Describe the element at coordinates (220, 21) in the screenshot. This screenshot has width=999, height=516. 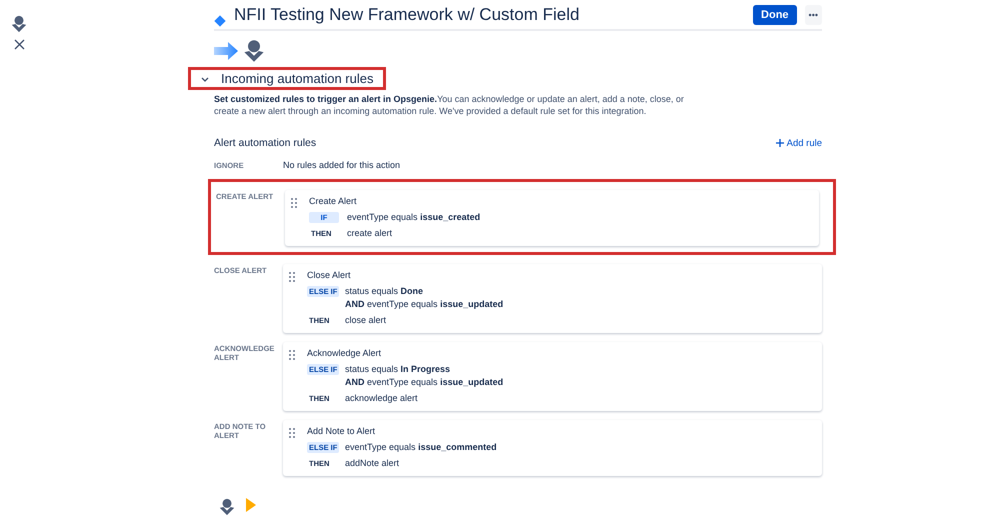
I see `diamond-icon` at that location.